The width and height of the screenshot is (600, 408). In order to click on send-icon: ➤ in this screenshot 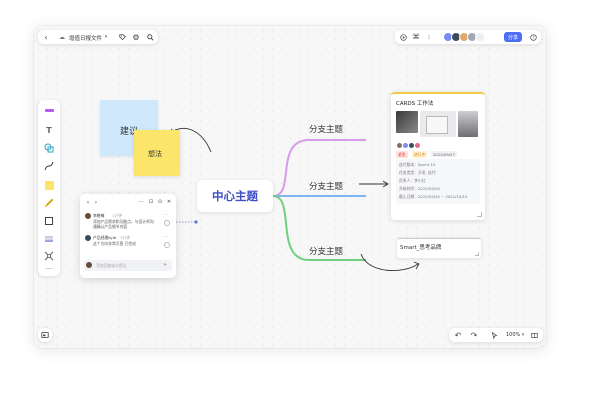, I will do `click(165, 265)`.